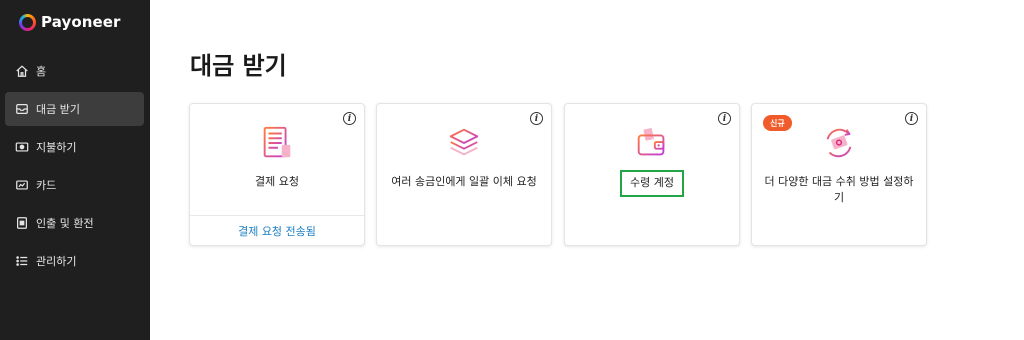 This screenshot has width=1024, height=340. I want to click on card-batch-transfer-request: i 여러 송금인에게 일괄 이체 요청, so click(464, 174).